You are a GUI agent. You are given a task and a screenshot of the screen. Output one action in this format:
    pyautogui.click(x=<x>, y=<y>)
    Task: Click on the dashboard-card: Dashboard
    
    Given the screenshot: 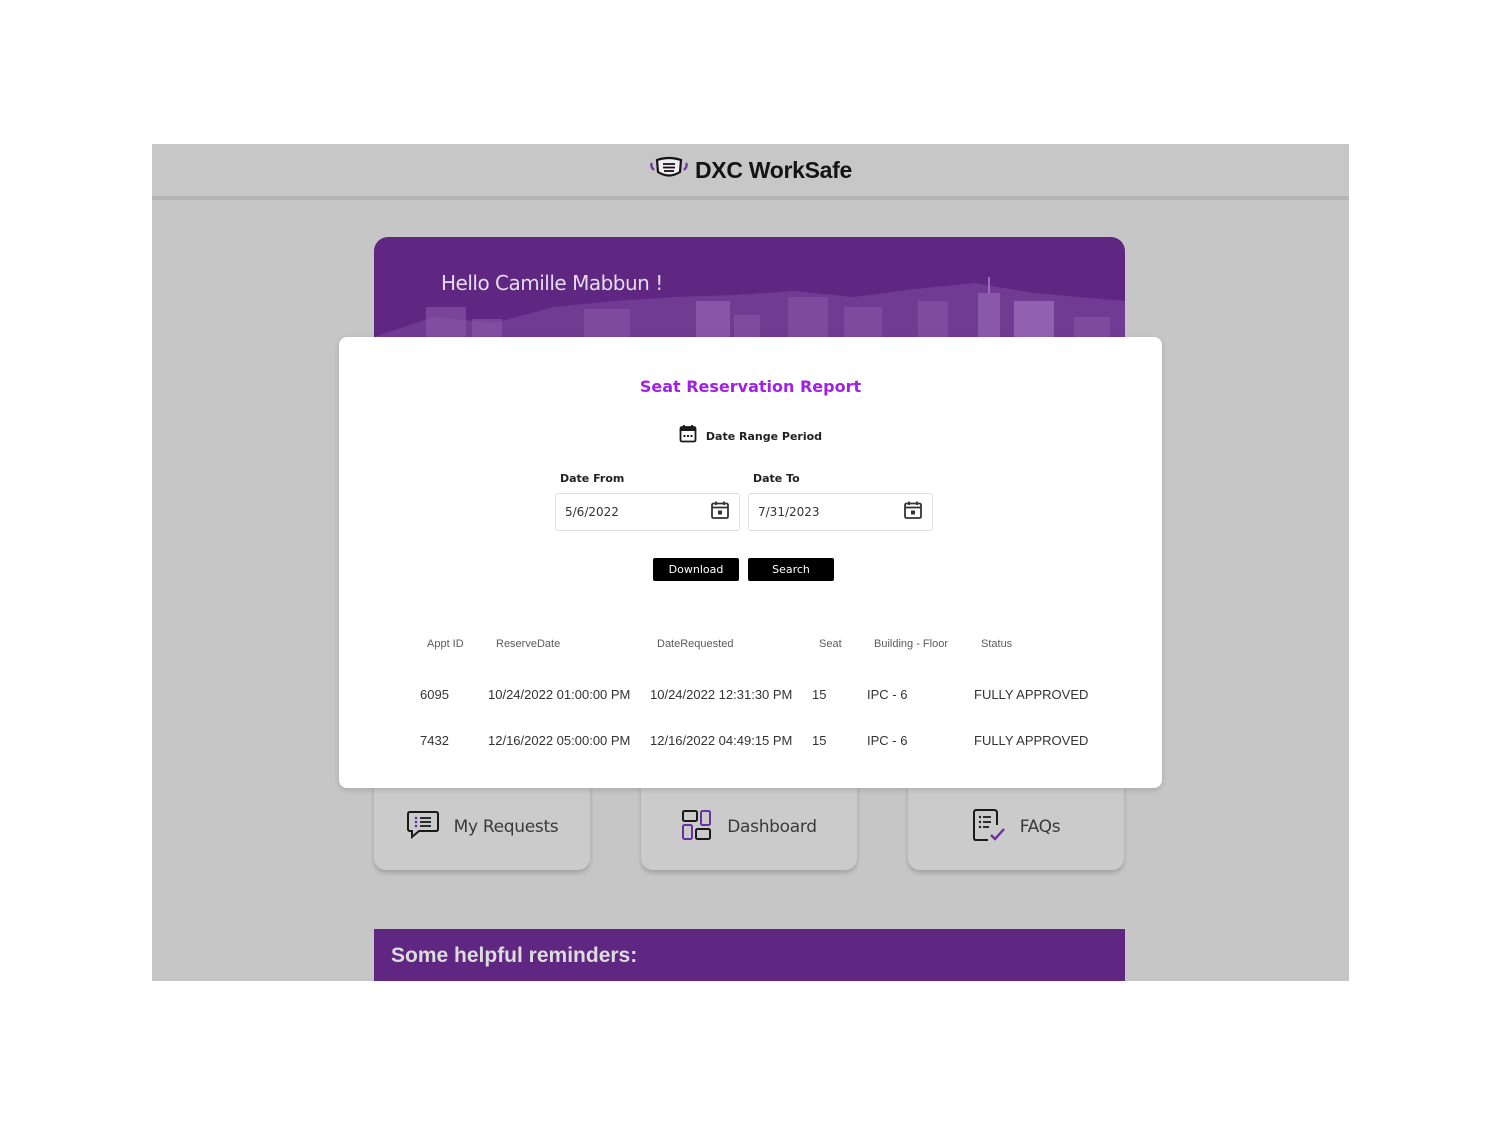 What is the action you would take?
    pyautogui.click(x=749, y=827)
    